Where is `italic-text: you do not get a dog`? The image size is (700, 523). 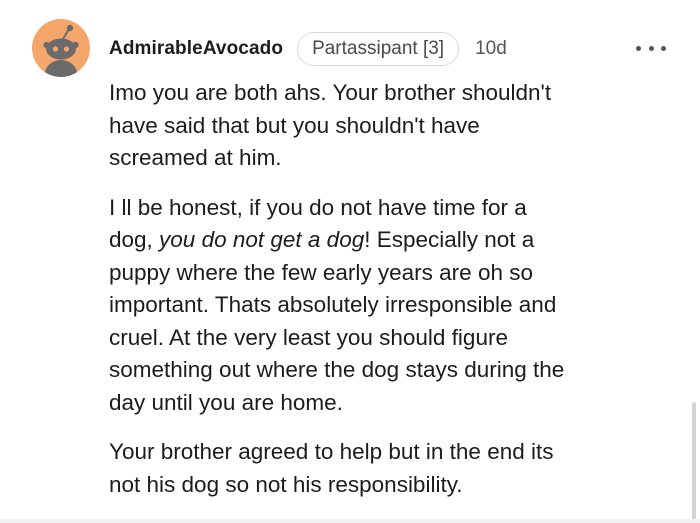 italic-text: you do not get a dog is located at coordinates (262, 239).